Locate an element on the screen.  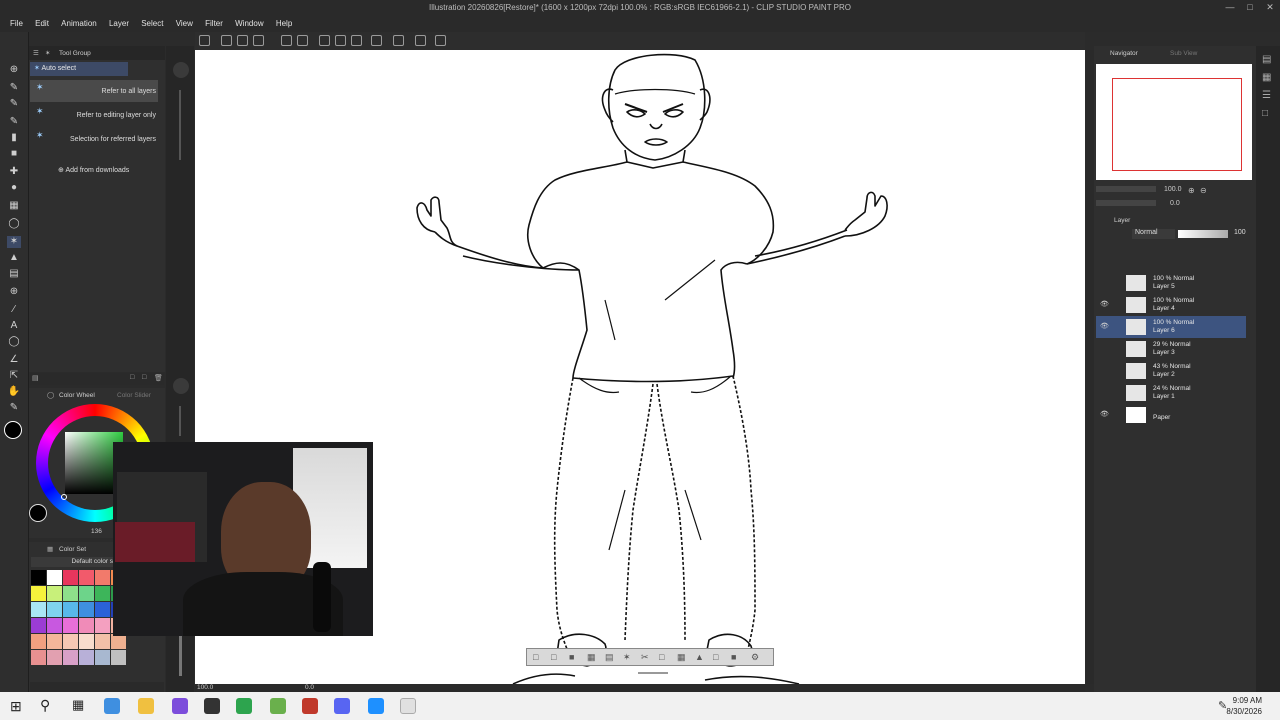
navigator-icon: ▤ is located at coordinates (1266, 59).